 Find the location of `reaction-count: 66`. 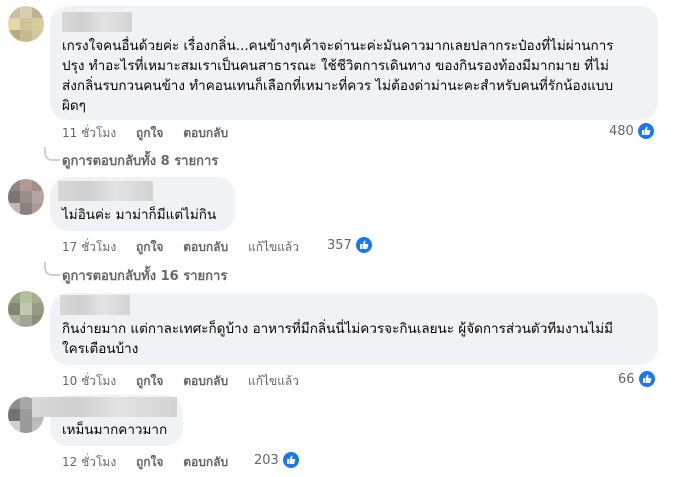

reaction-count: 66 is located at coordinates (637, 379).